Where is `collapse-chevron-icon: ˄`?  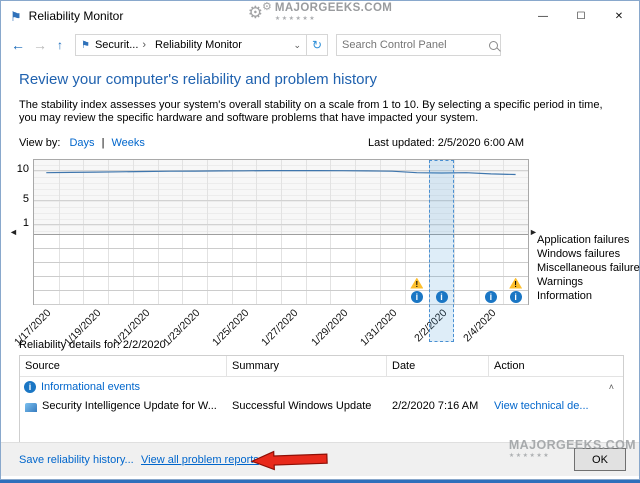 collapse-chevron-icon: ˄ is located at coordinates (611, 387).